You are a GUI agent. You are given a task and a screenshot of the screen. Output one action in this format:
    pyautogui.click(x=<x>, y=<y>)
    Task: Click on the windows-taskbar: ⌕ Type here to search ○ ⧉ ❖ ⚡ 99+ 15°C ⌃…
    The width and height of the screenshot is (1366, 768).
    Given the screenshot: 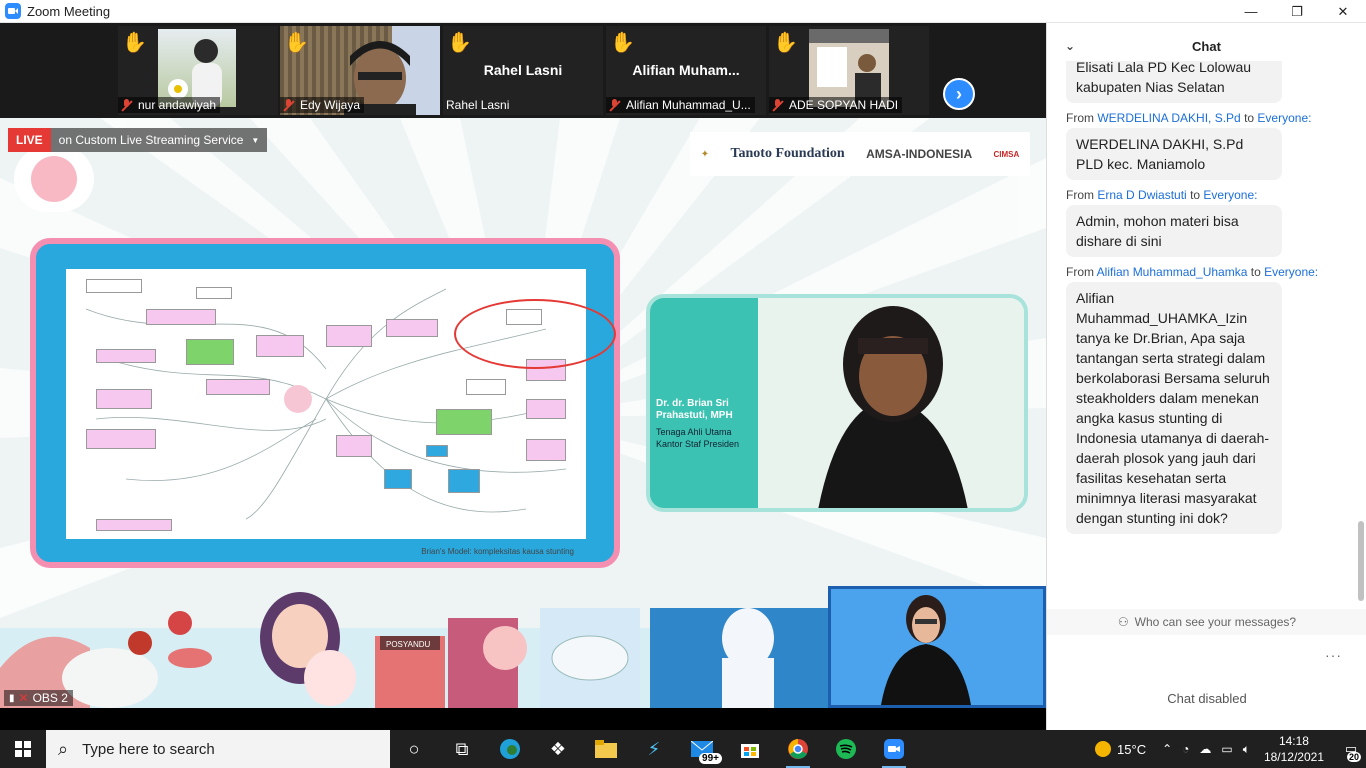 What is the action you would take?
    pyautogui.click(x=683, y=749)
    